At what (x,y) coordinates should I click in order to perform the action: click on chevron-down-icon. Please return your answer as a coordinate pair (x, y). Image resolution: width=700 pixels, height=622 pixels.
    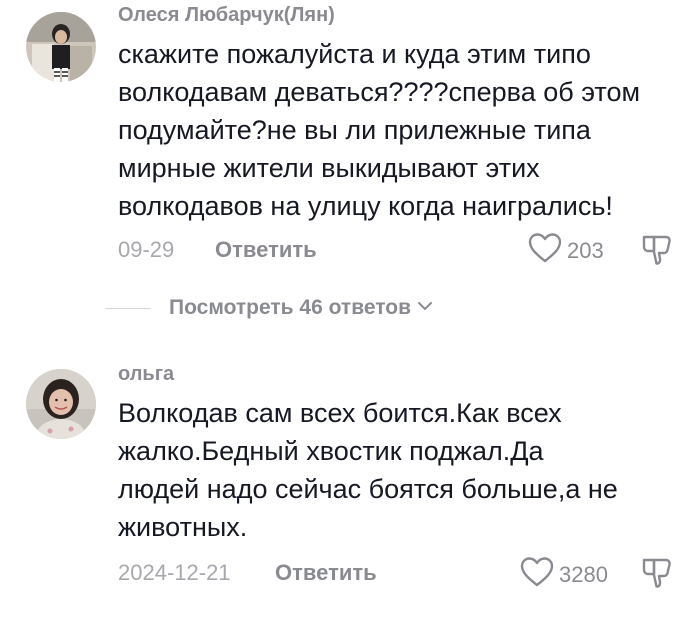
    Looking at the image, I should click on (425, 308).